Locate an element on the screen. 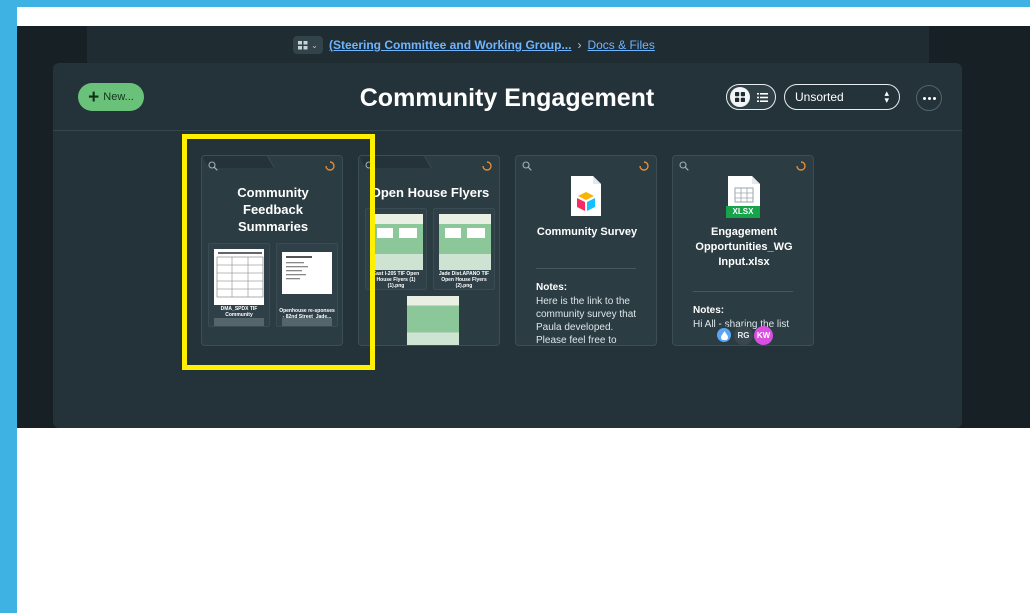 This screenshot has height=613, width=1030. header-divider is located at coordinates (507, 130).